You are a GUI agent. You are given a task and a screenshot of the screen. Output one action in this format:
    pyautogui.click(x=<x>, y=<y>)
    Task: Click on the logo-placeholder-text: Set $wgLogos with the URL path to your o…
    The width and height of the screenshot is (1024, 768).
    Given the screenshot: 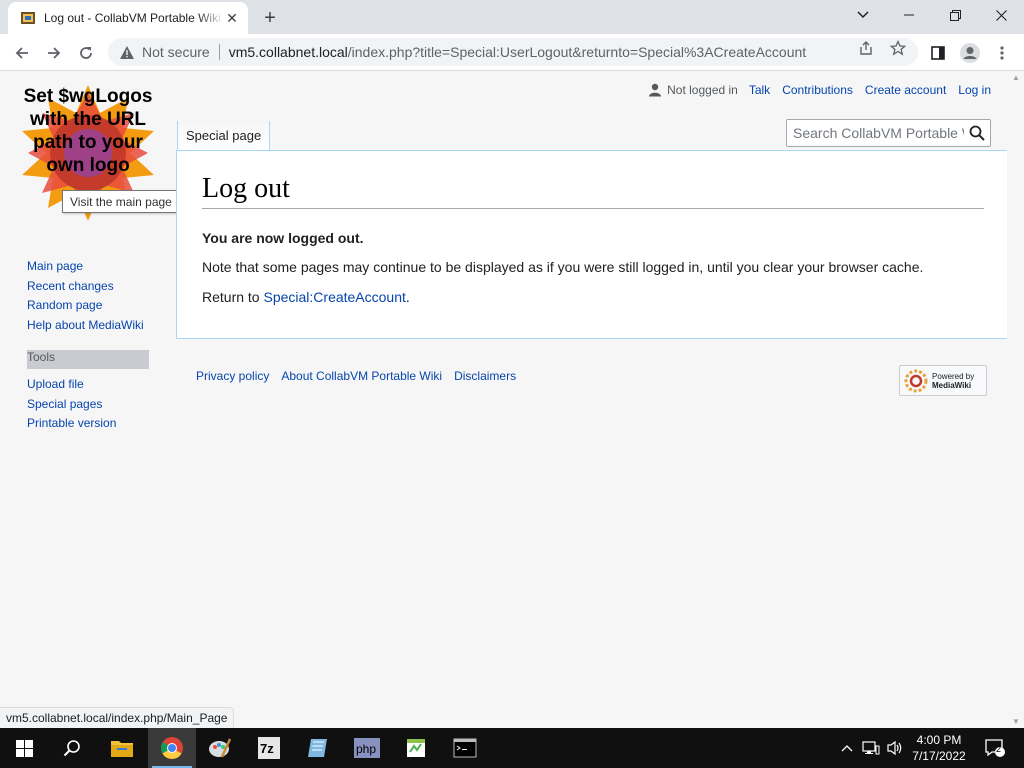 What is the action you would take?
    pyautogui.click(x=88, y=131)
    